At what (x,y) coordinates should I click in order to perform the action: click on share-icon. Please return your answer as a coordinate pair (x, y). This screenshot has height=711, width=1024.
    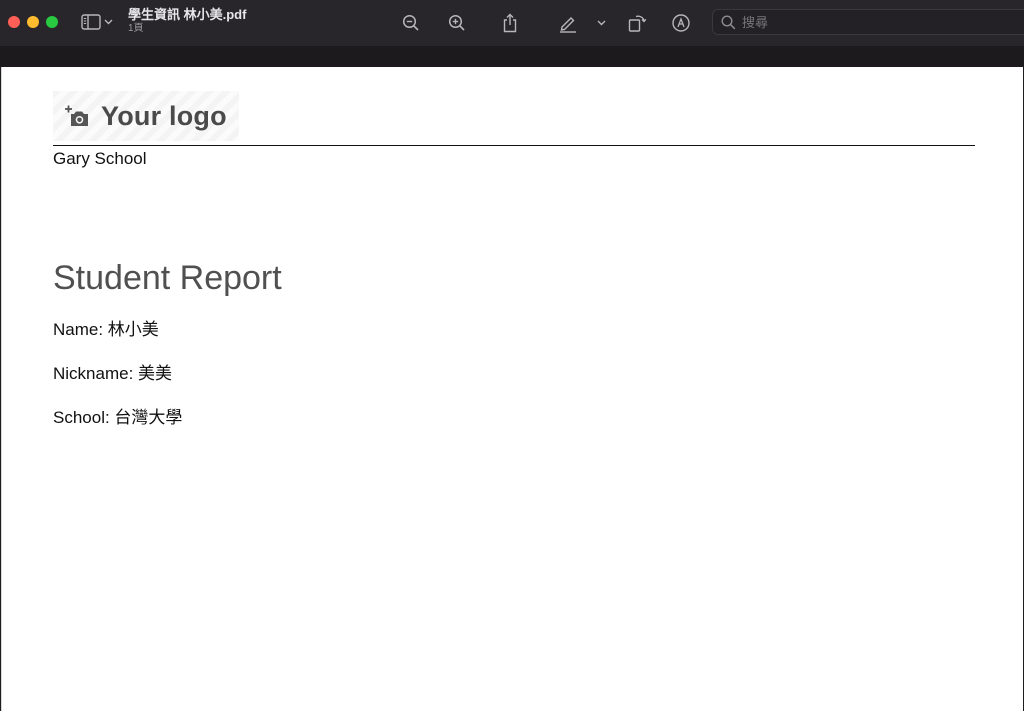
    Looking at the image, I should click on (510, 23).